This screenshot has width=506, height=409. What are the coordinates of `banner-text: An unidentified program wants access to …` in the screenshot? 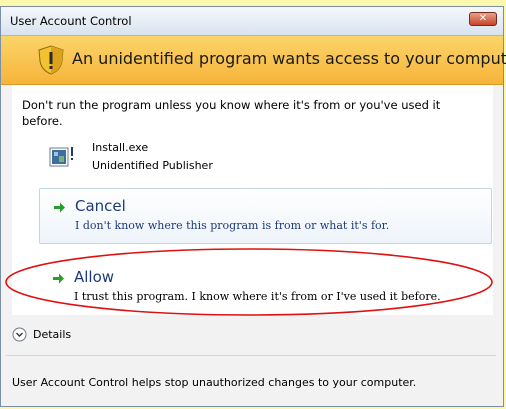 It's located at (289, 58).